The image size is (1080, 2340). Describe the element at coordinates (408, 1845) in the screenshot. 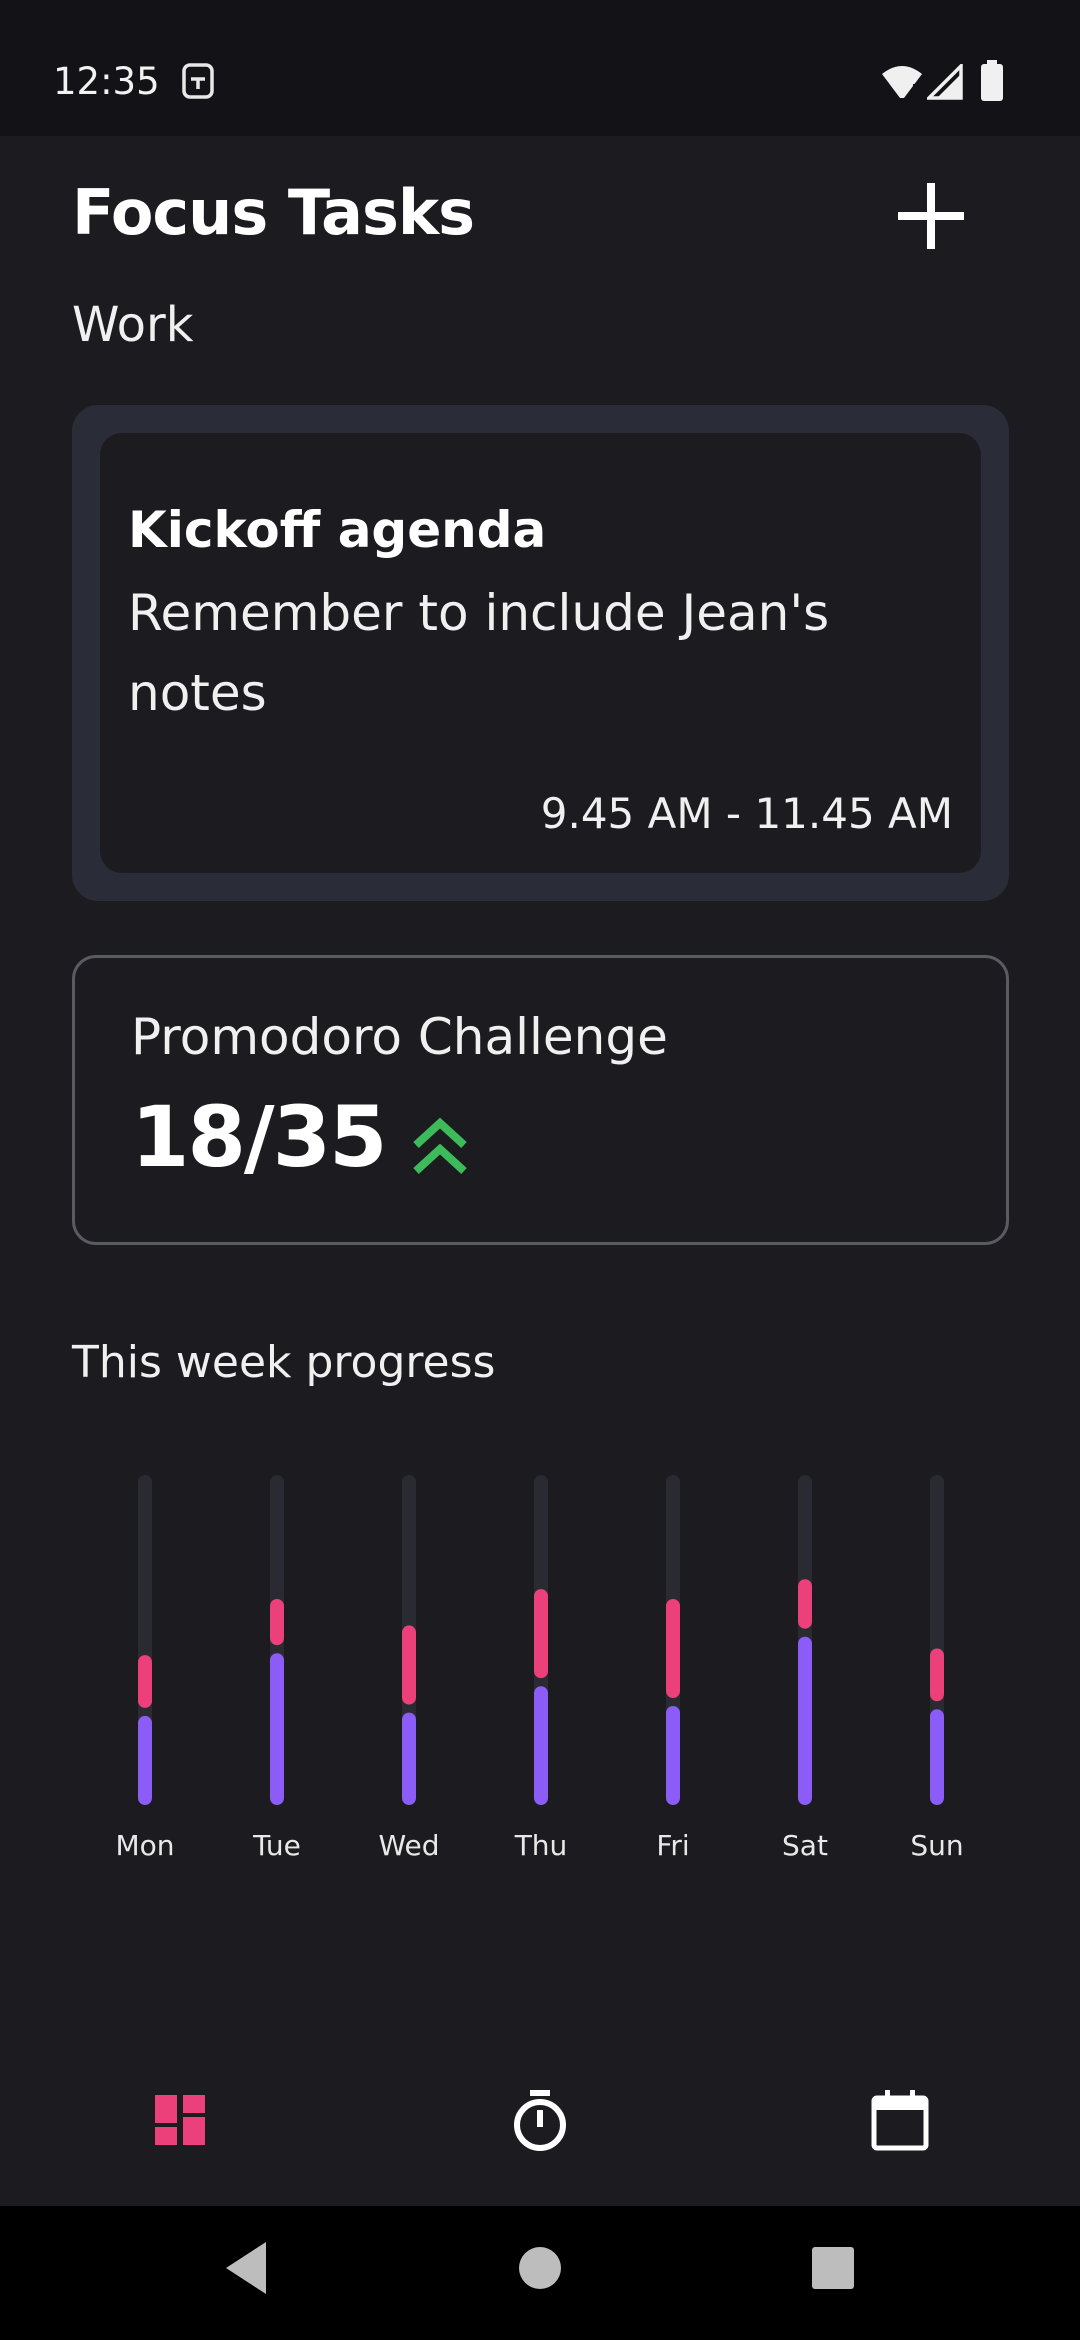

I see `day-label: Wed` at that location.